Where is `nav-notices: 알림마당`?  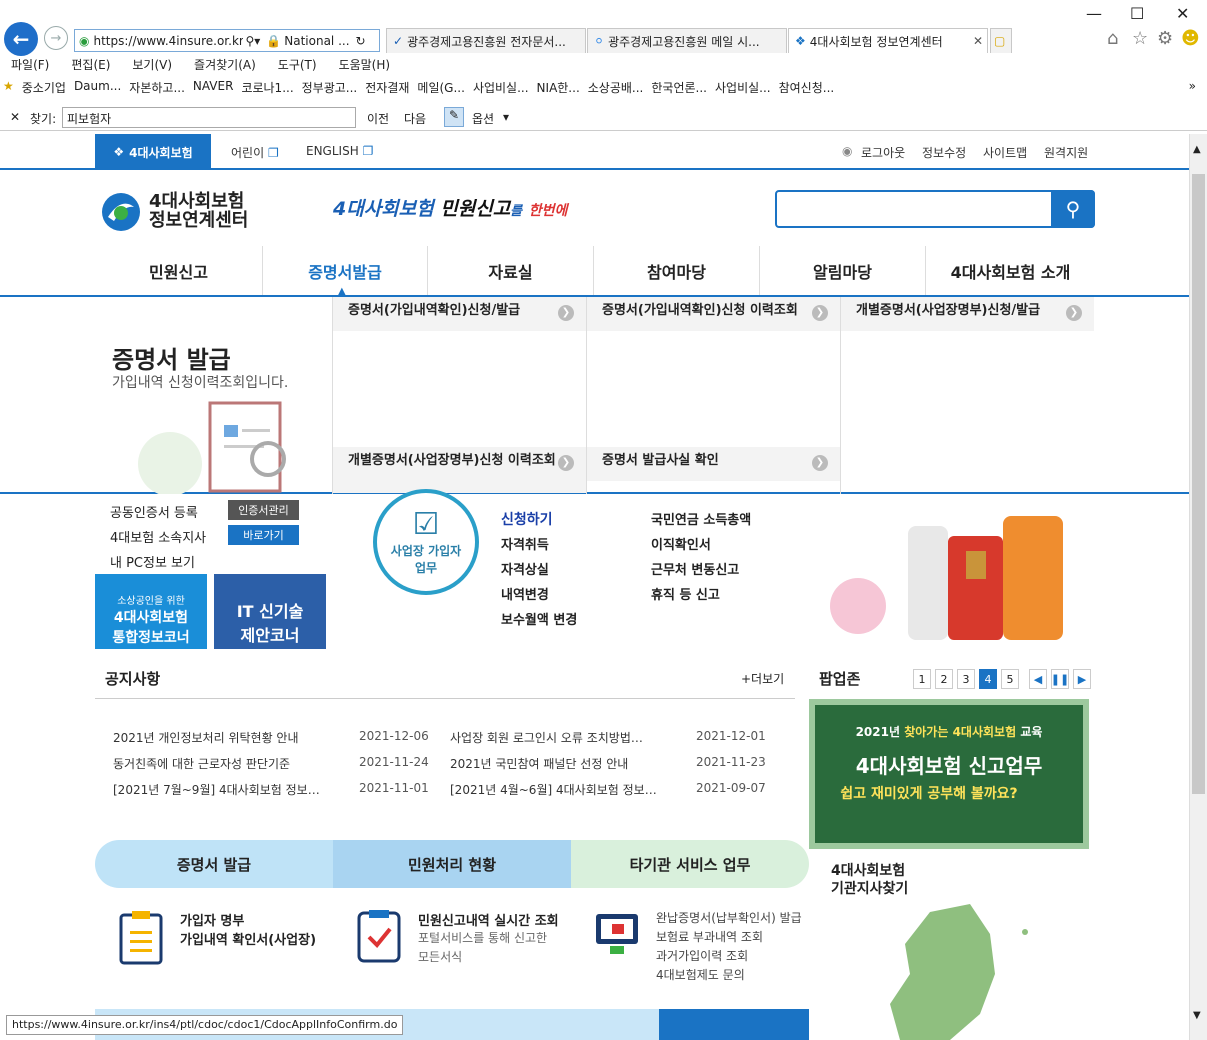
nav-notices: 알림마당 is located at coordinates (843, 271).